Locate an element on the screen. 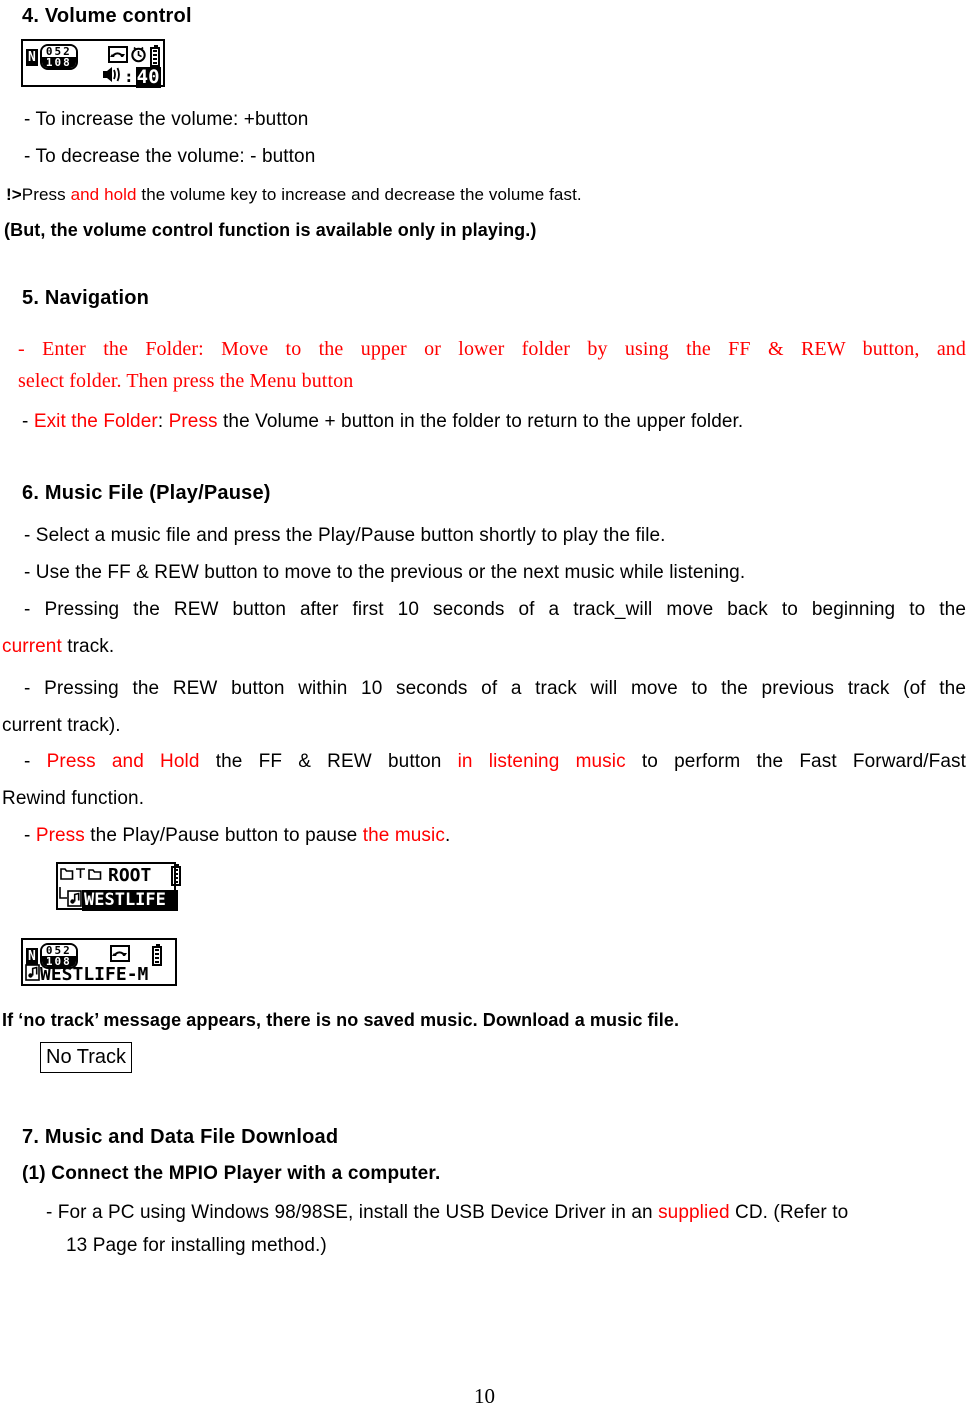  b6-end: . is located at coordinates (447, 835).